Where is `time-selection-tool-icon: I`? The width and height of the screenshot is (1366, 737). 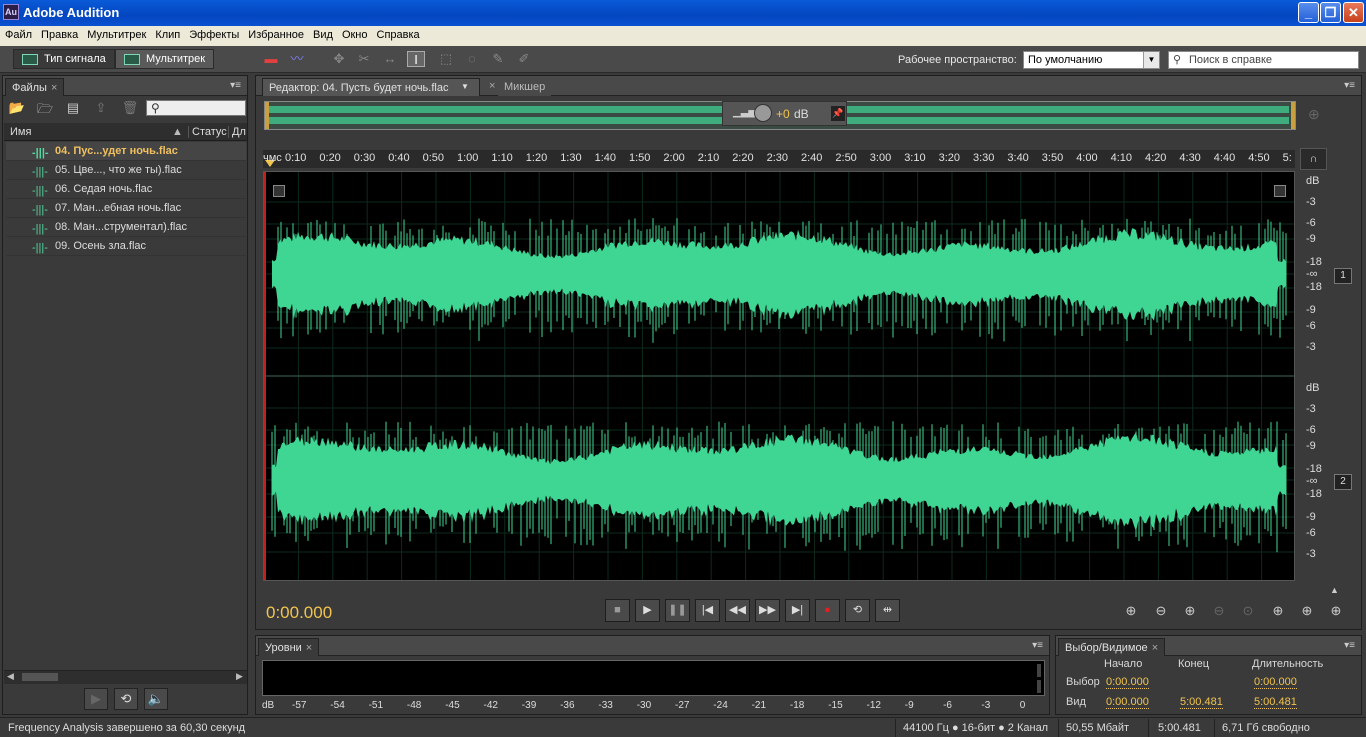 time-selection-tool-icon: I is located at coordinates (416, 59).